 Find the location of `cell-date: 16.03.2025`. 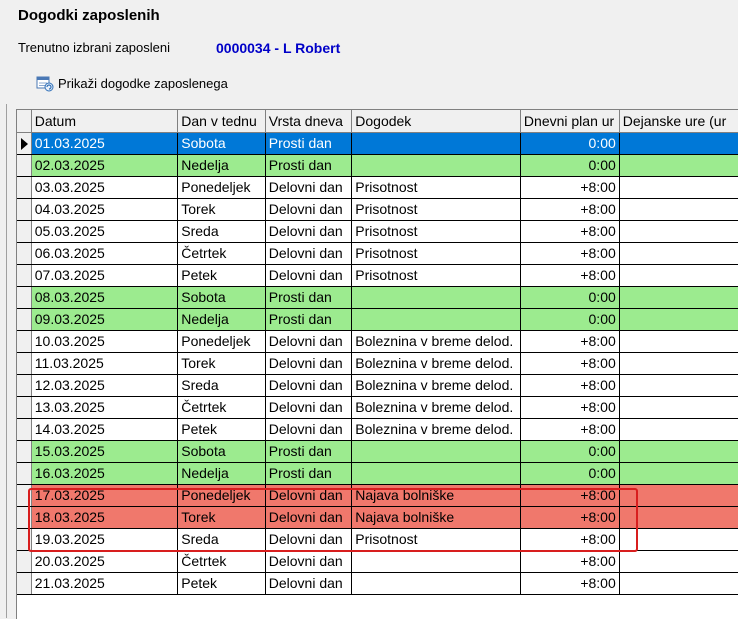

cell-date: 16.03.2025 is located at coordinates (105, 473).